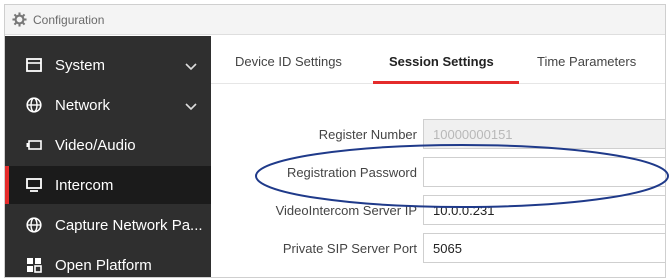  I want to click on title-bar: Configuration, so click(335, 20).